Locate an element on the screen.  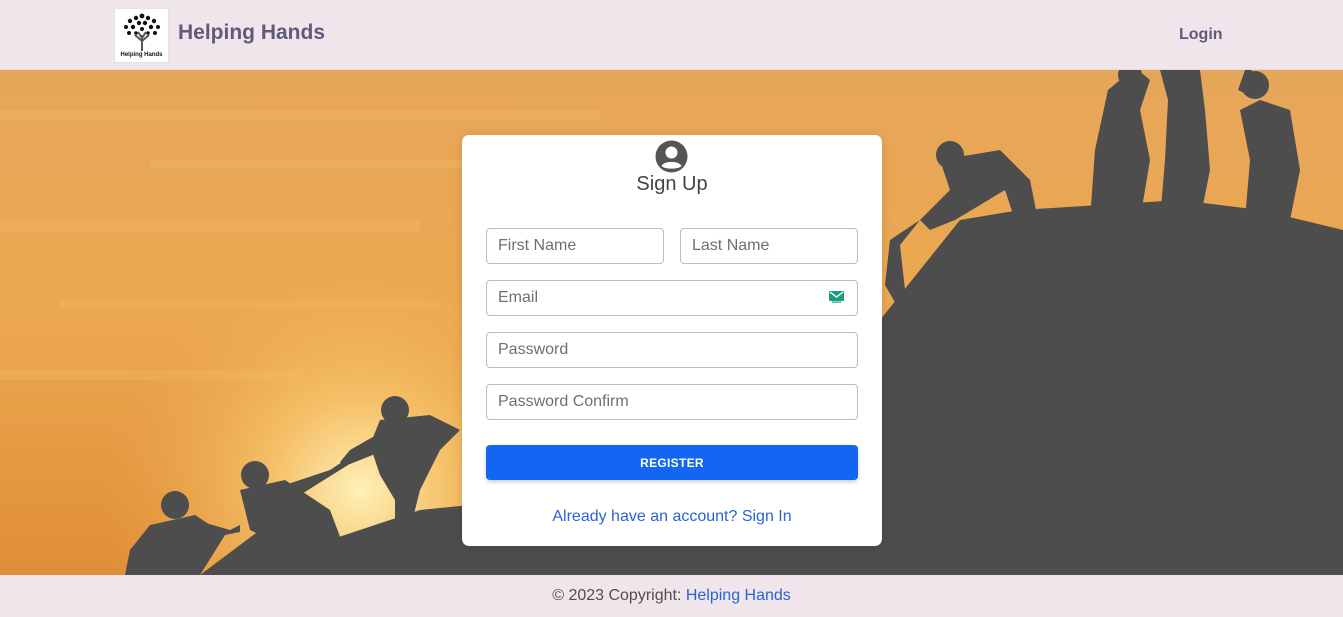
footer-brand-link: Helping Hands is located at coordinates (738, 595).